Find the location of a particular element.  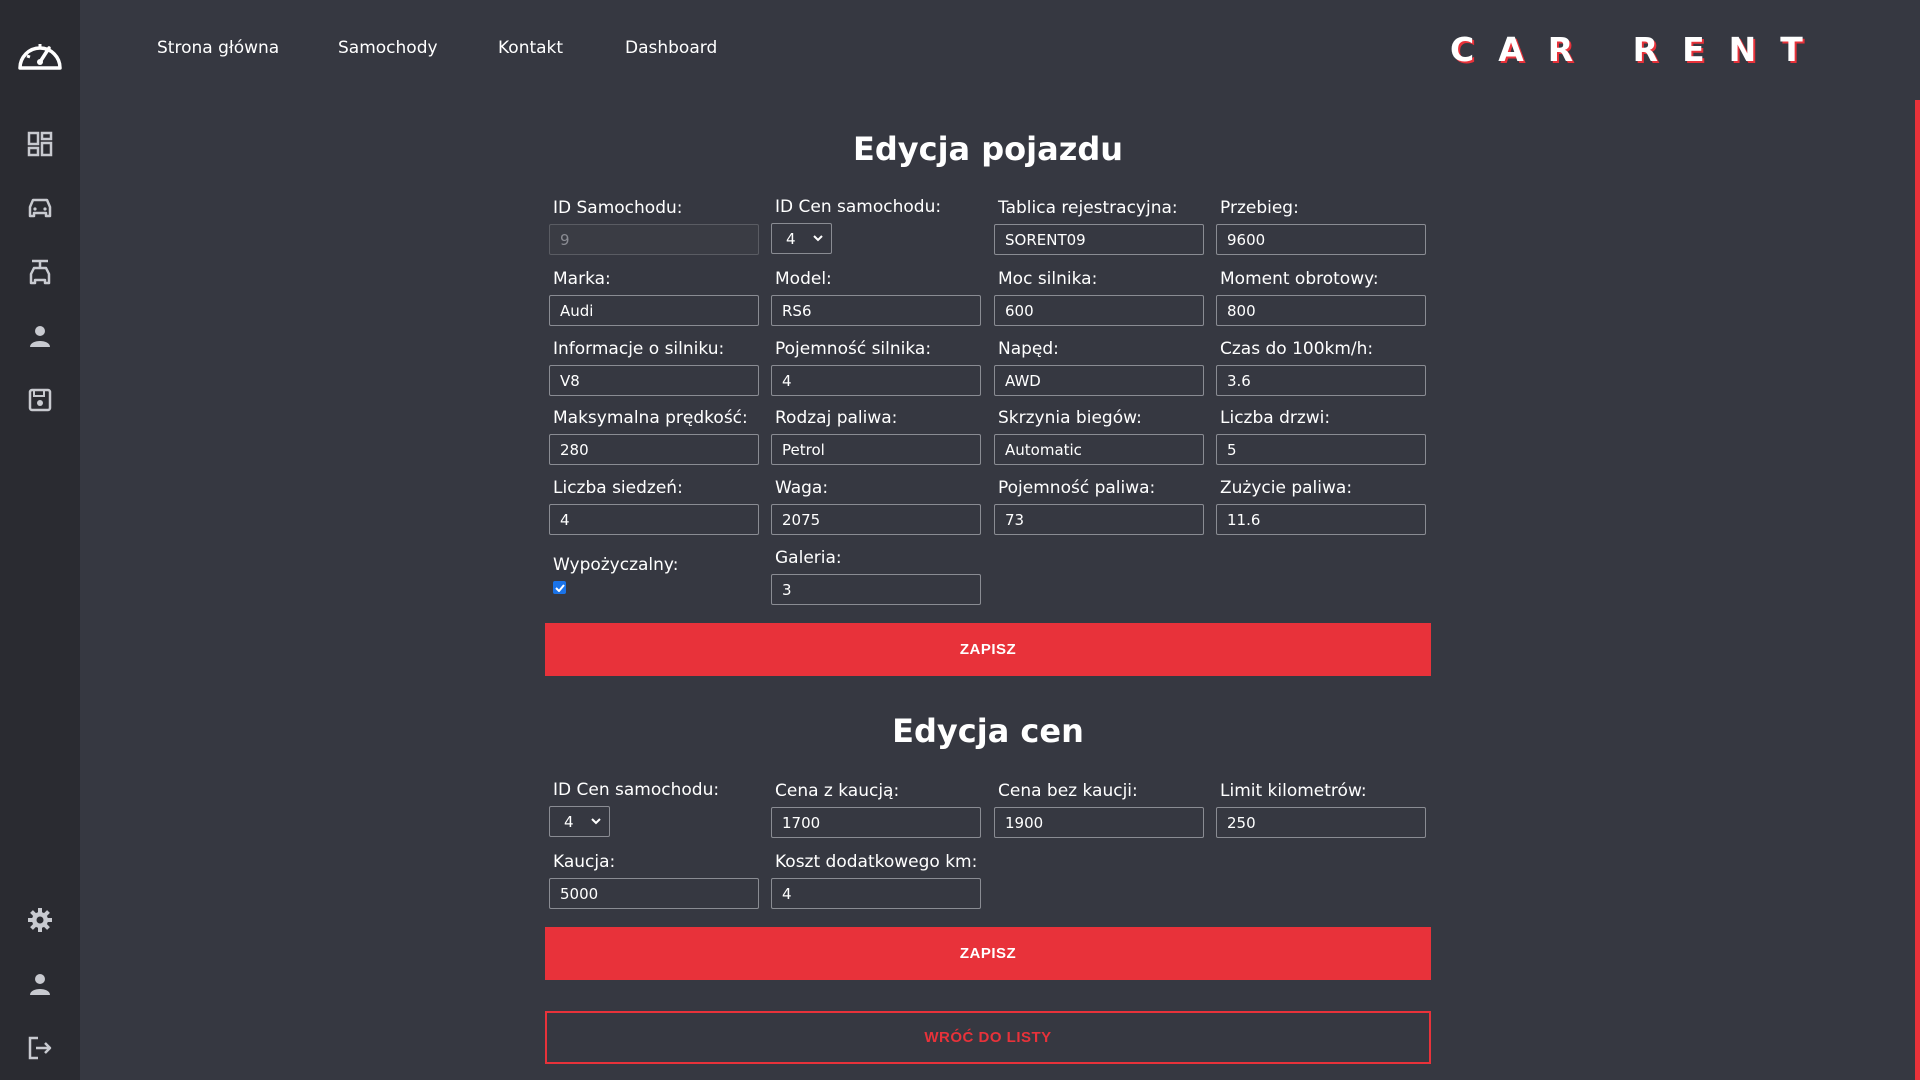

displacement-input is located at coordinates (876, 380).